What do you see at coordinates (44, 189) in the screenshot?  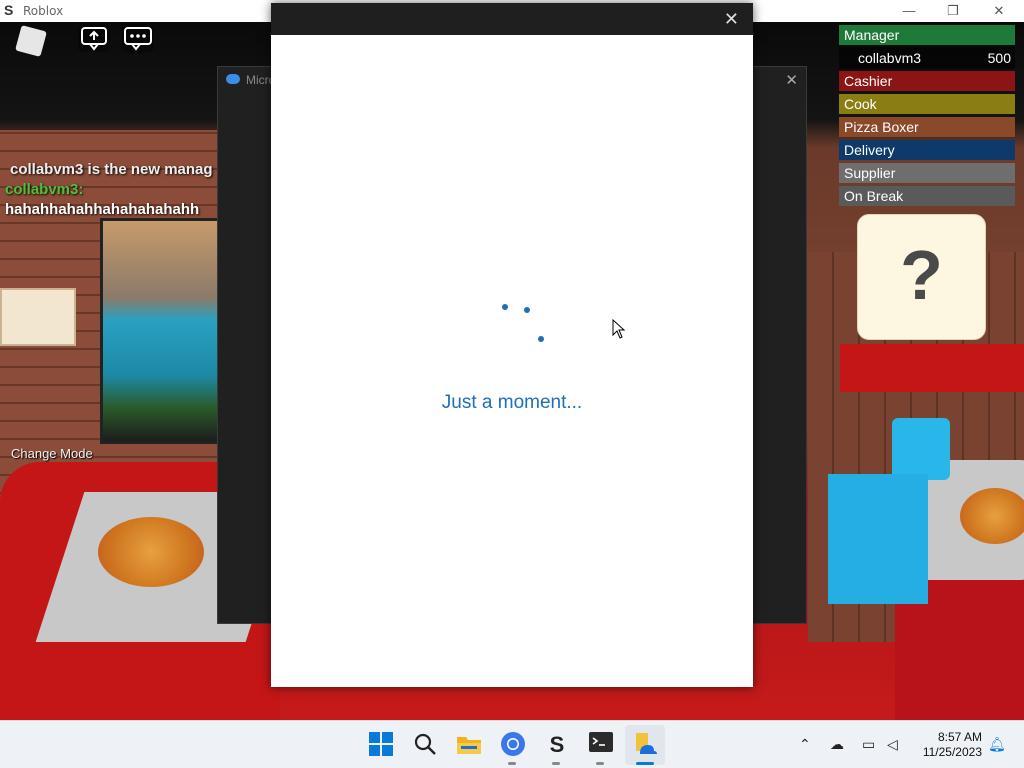 I see `chat-line-2: collabvm3:` at bounding box center [44, 189].